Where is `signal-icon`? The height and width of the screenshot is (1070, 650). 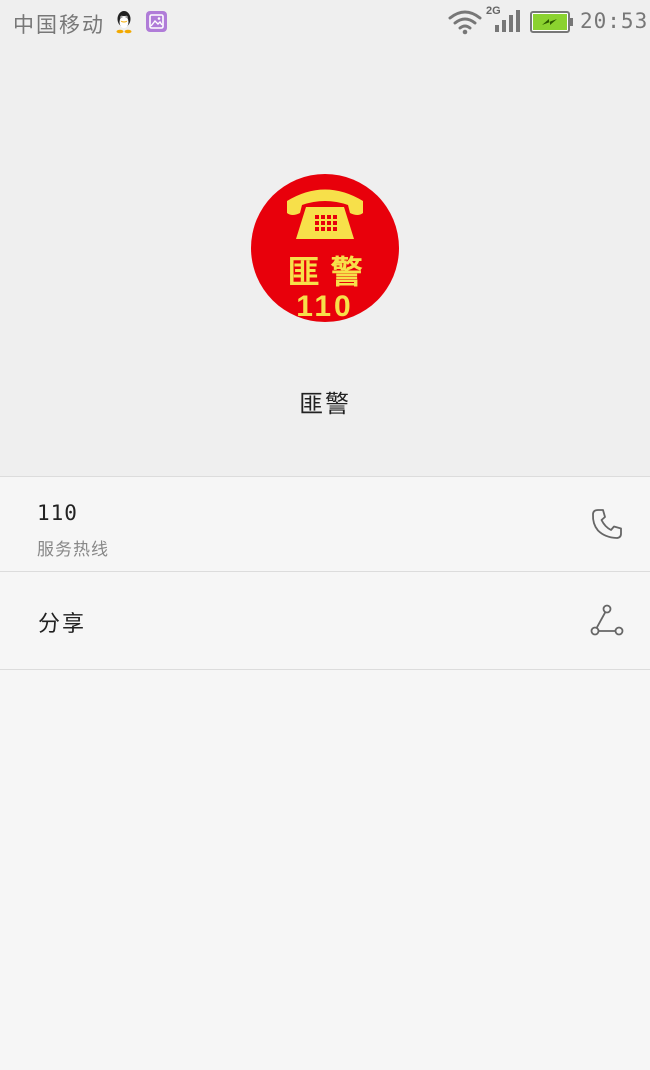 signal-icon is located at coordinates (507, 21).